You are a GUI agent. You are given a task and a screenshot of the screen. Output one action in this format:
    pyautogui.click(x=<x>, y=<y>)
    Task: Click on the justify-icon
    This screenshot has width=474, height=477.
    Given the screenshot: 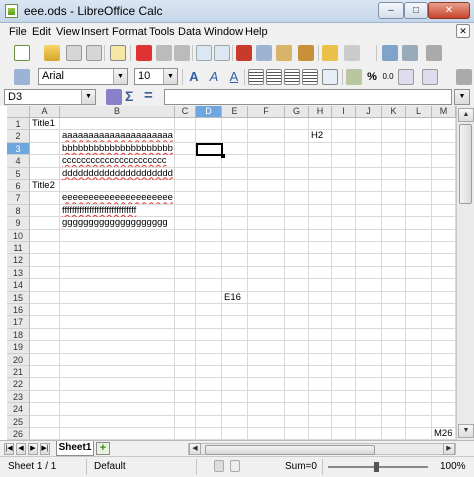 What is the action you would take?
    pyautogui.click(x=310, y=77)
    